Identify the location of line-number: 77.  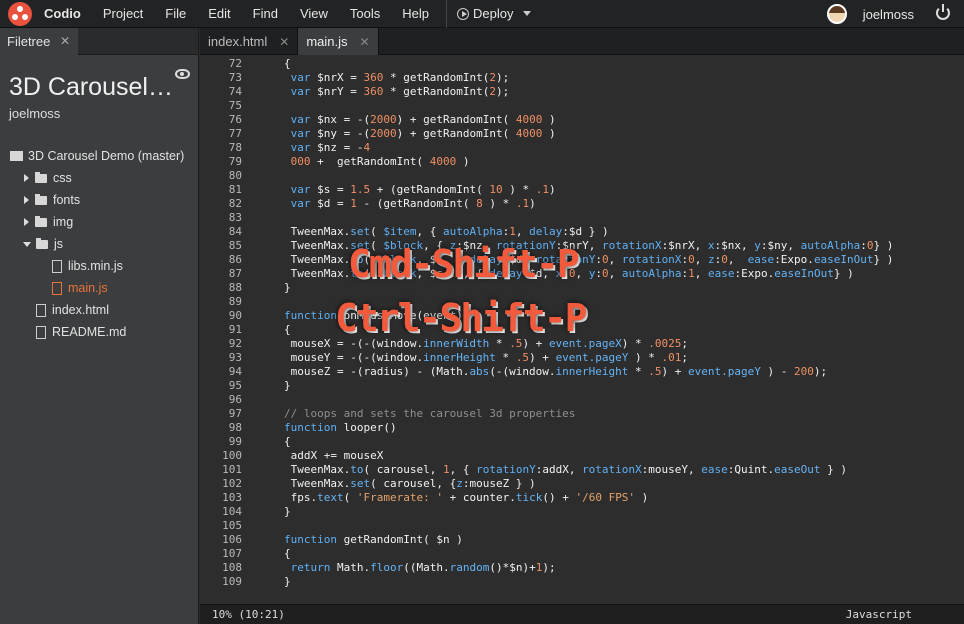
(235, 133).